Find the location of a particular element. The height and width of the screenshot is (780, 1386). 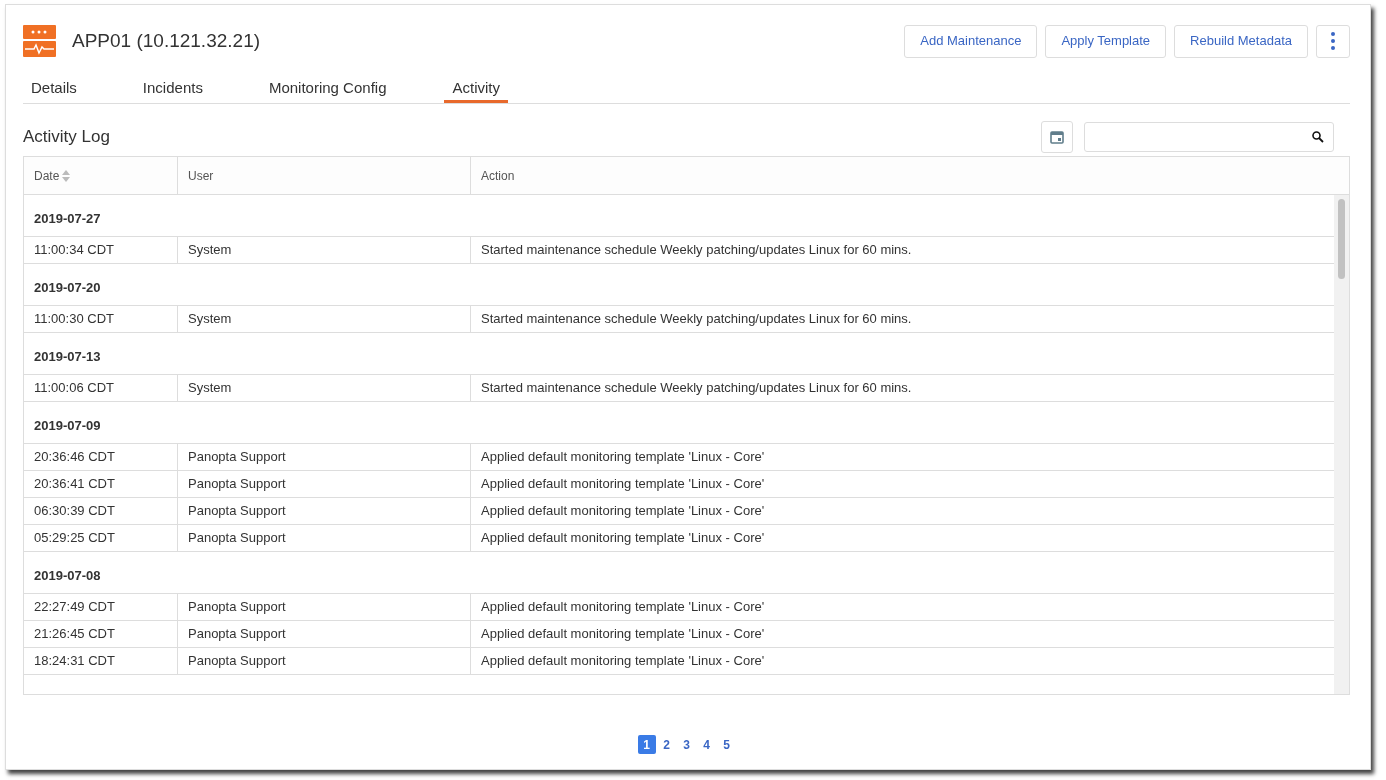

table-cell-text: 20:36:46 CDT is located at coordinates (74, 457).